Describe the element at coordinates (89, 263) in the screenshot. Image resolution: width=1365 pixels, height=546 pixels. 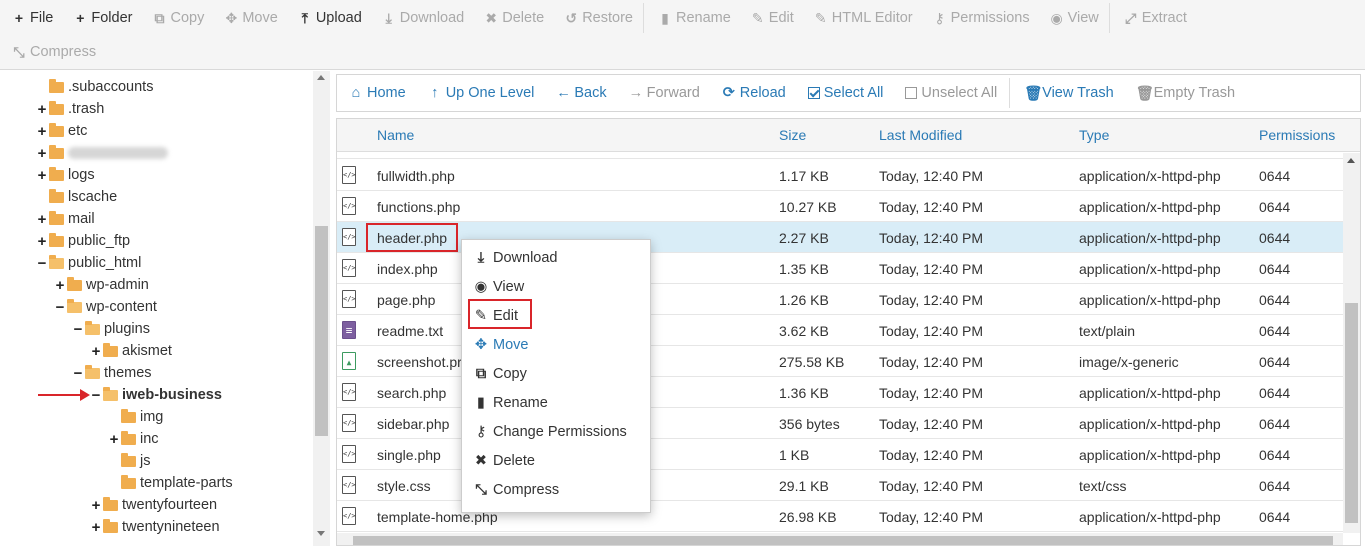
I see `tree-item: − public_html` at that location.